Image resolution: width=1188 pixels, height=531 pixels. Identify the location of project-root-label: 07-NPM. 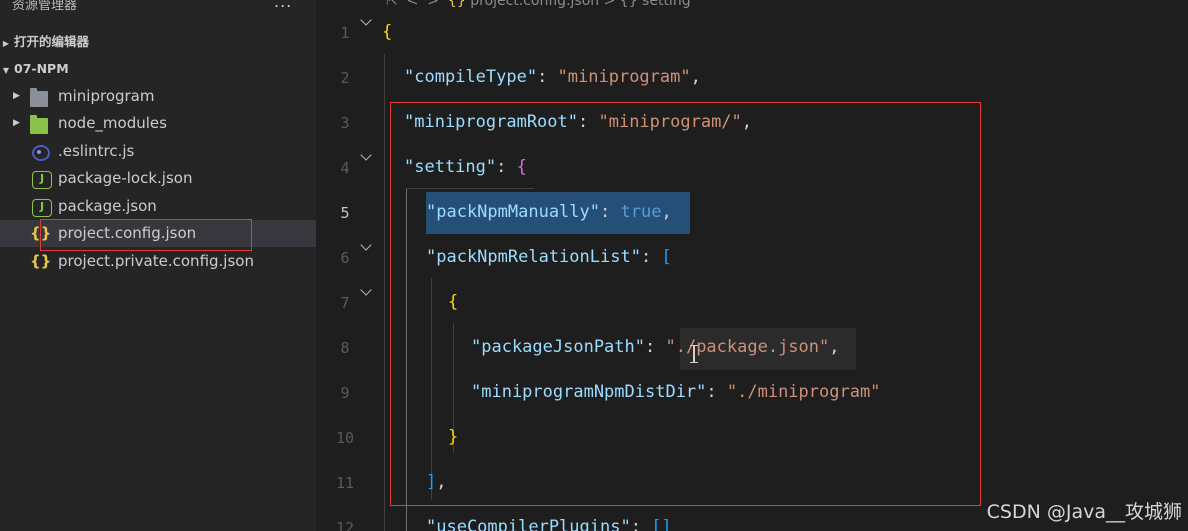
(41, 68).